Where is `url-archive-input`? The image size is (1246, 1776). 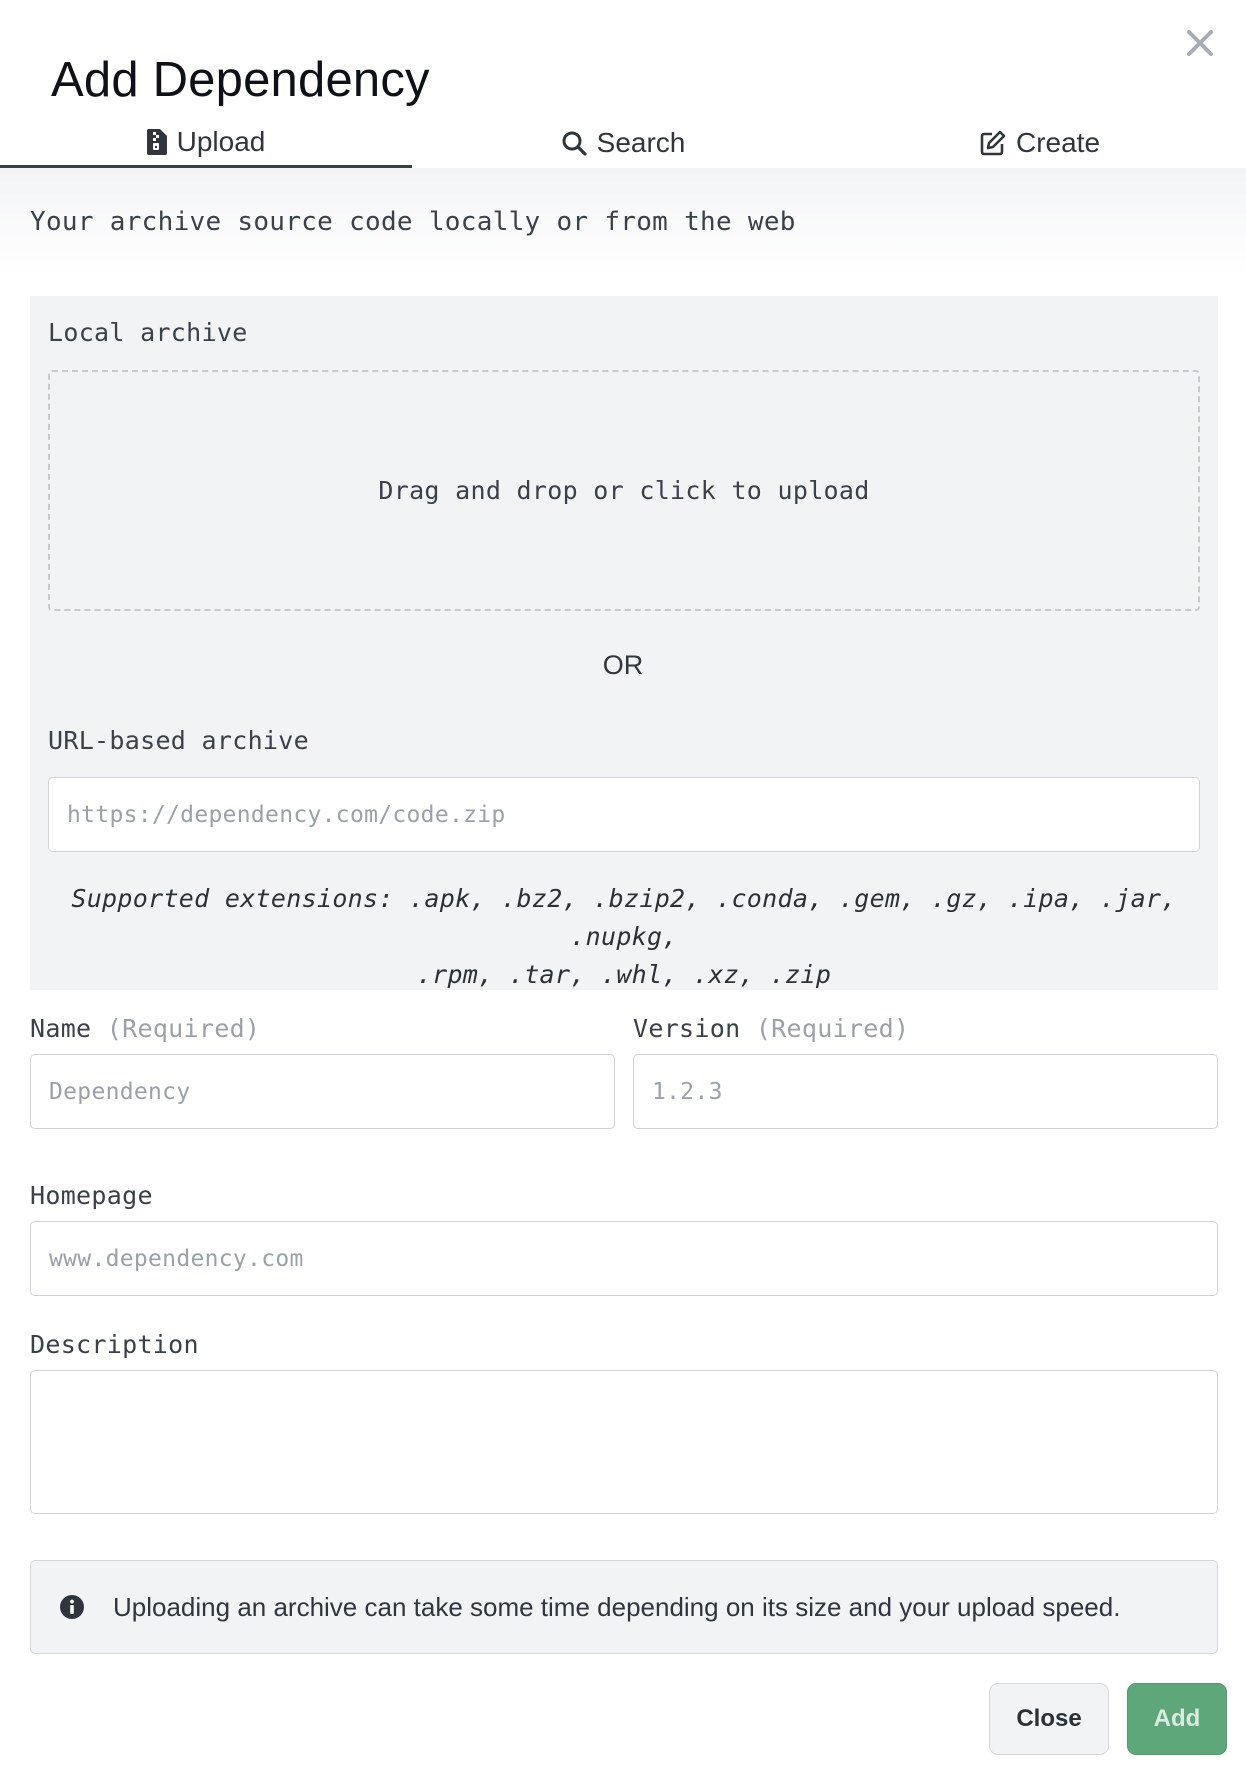 url-archive-input is located at coordinates (624, 814).